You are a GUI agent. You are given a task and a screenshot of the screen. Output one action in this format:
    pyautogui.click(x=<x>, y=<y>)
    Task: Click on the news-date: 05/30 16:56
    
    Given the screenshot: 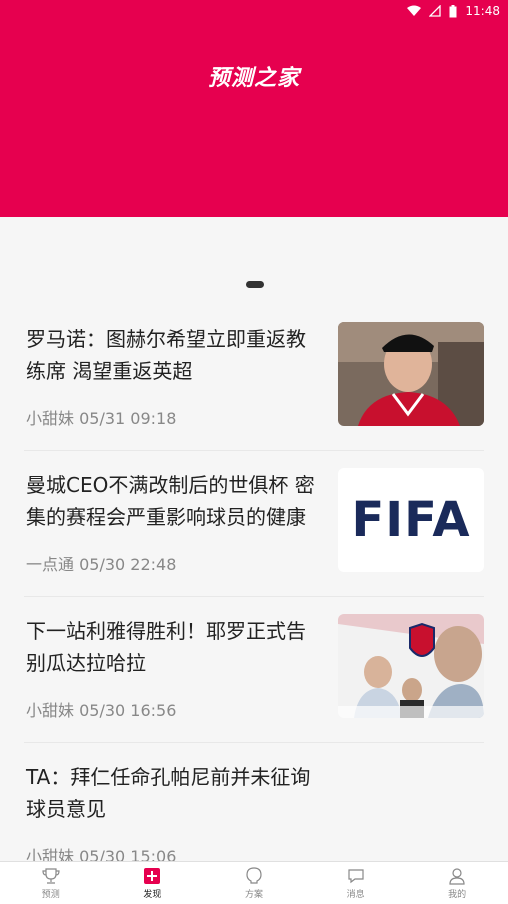 What is the action you would take?
    pyautogui.click(x=128, y=710)
    